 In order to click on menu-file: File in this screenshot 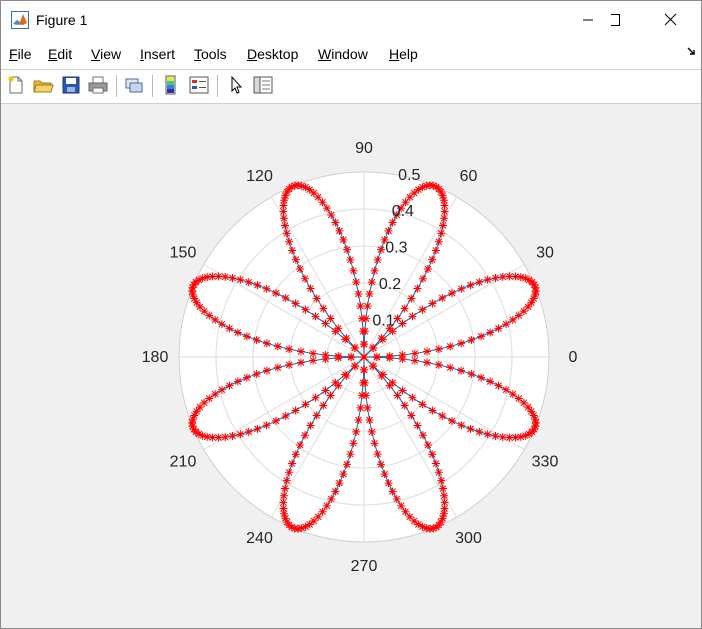, I will do `click(20, 54)`.